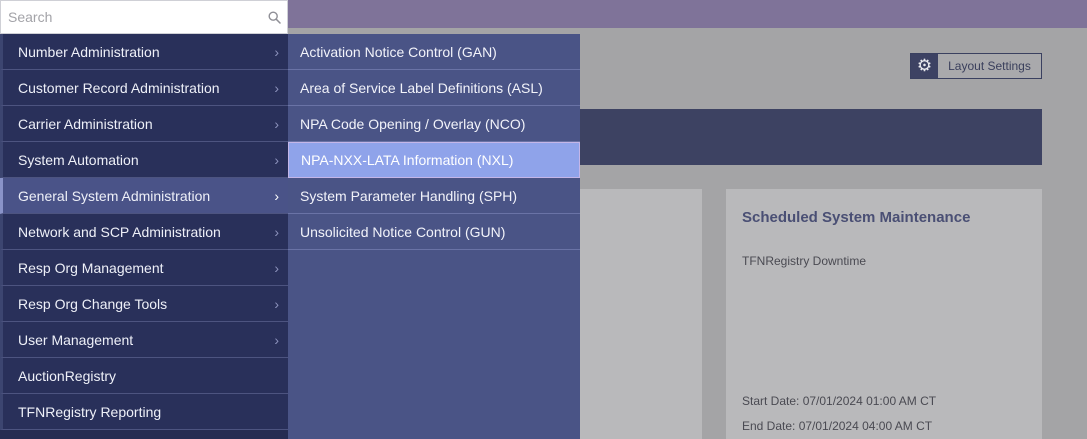  What do you see at coordinates (837, 426) in the screenshot?
I see `maintenance-end-date: End Date: 07/01/2024 04:00 AM CT` at bounding box center [837, 426].